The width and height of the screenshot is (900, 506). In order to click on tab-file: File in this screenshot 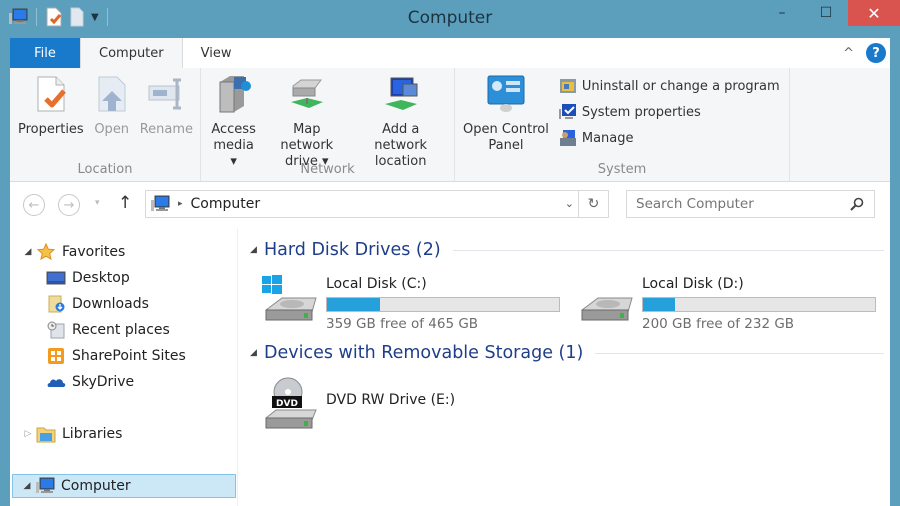, I will do `click(45, 53)`.